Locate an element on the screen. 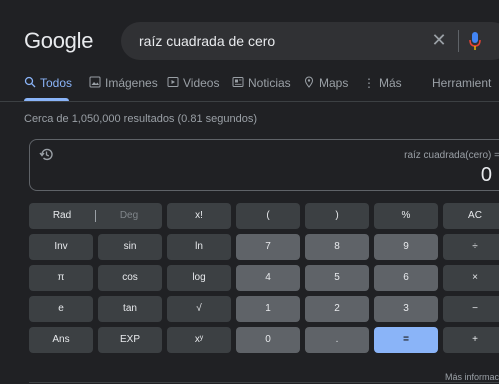  plus-key: + is located at coordinates (471, 340).